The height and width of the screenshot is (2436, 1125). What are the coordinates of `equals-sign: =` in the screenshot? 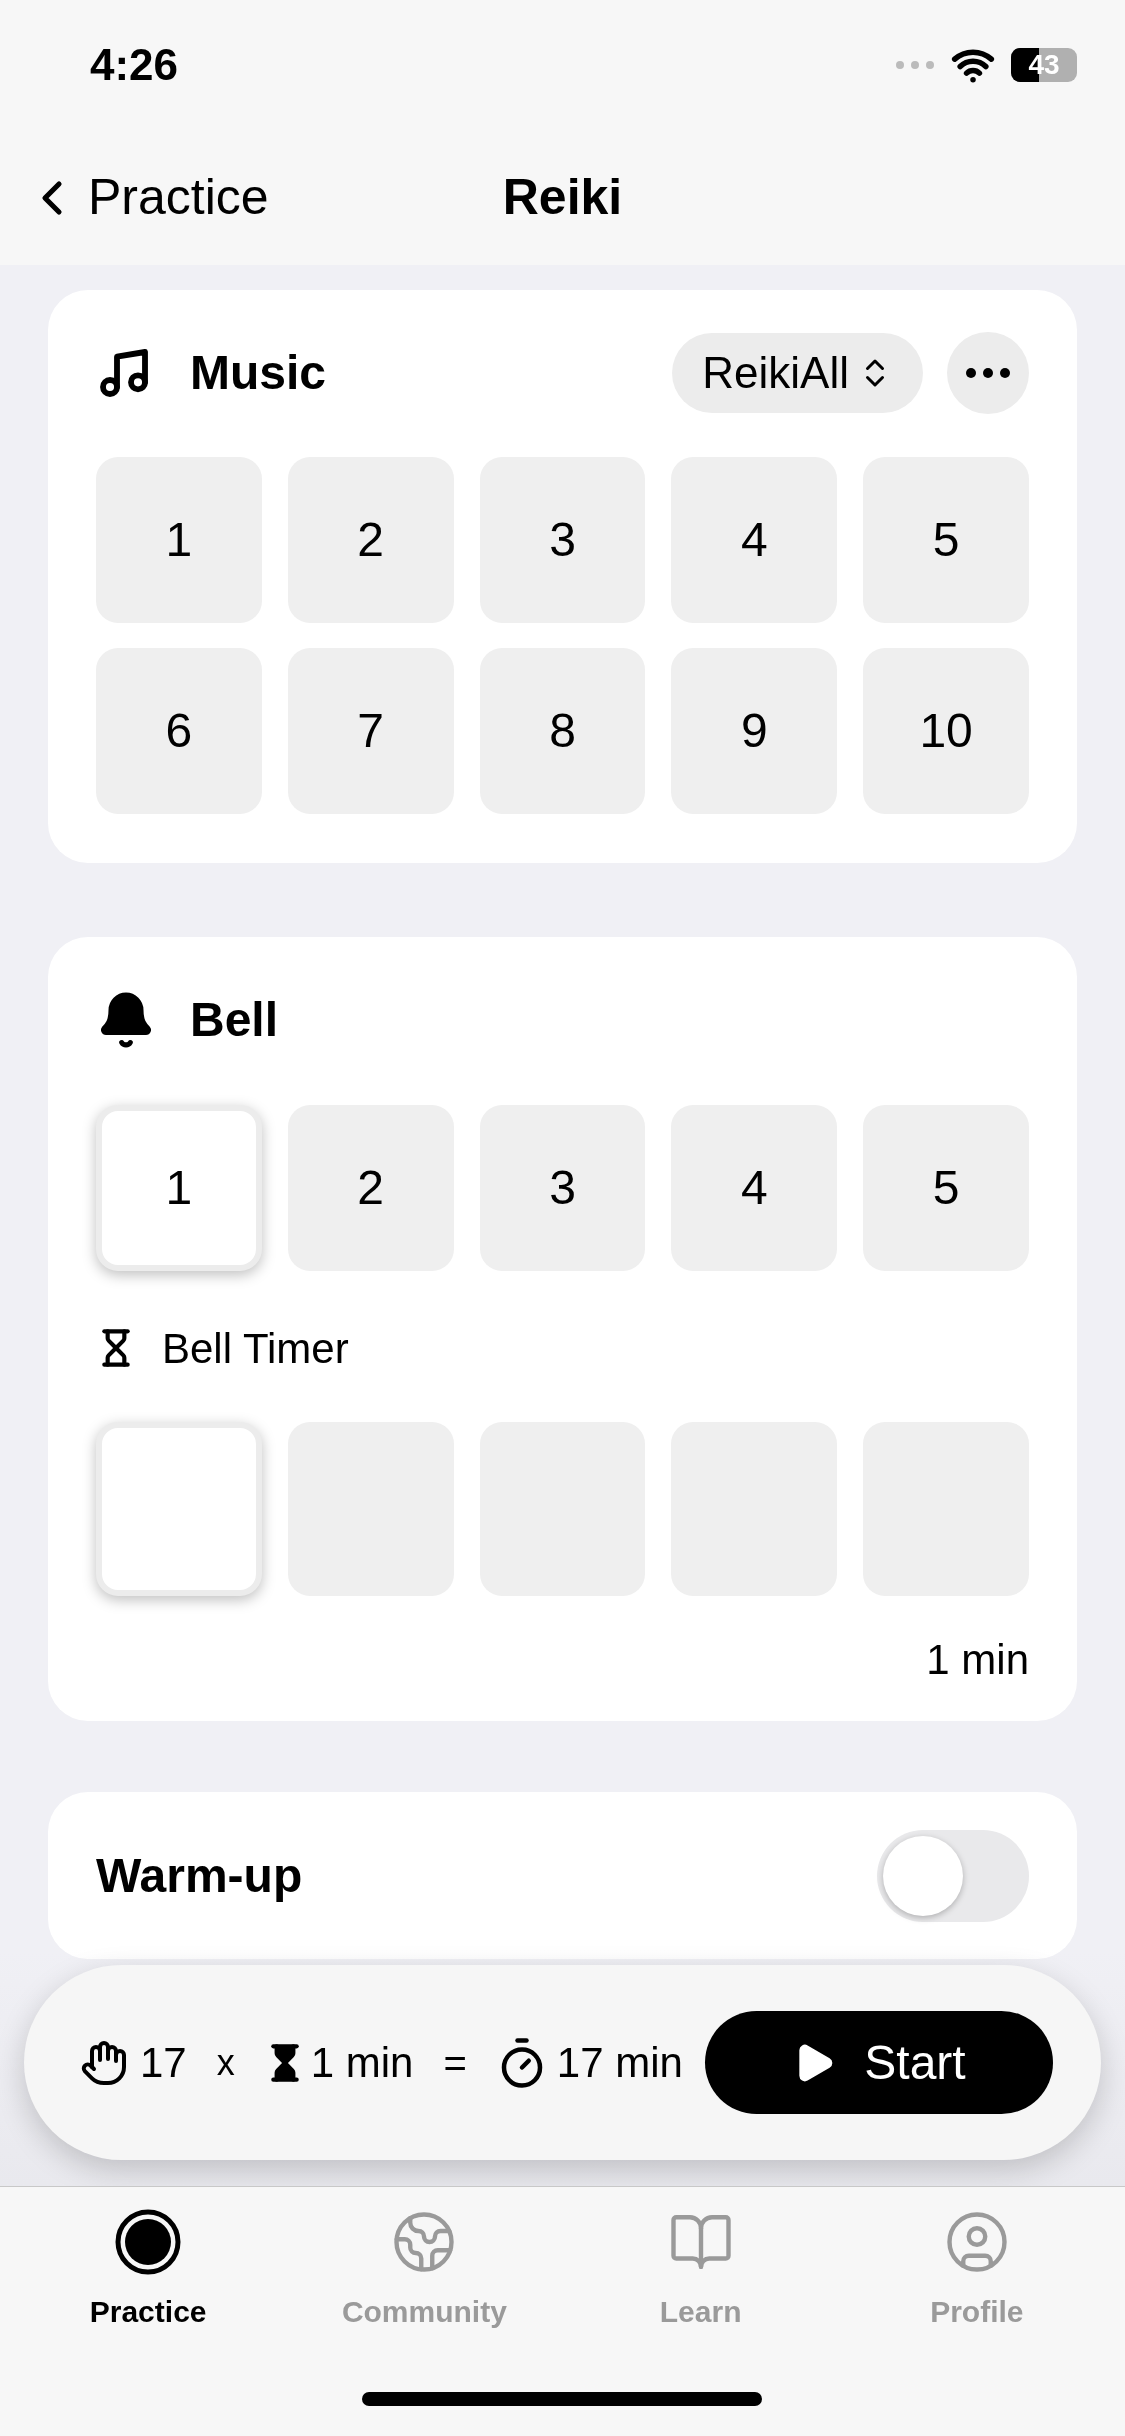 It's located at (455, 2063).